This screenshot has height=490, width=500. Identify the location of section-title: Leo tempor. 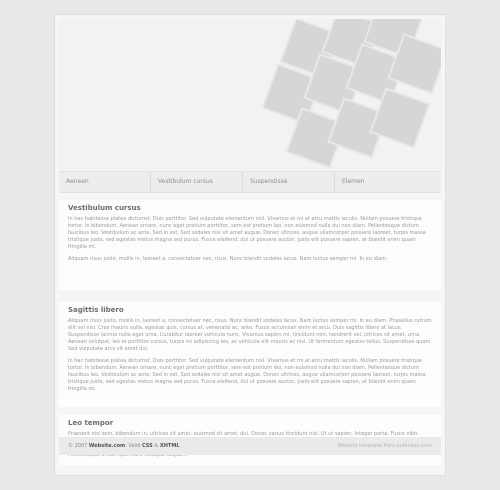
(91, 423).